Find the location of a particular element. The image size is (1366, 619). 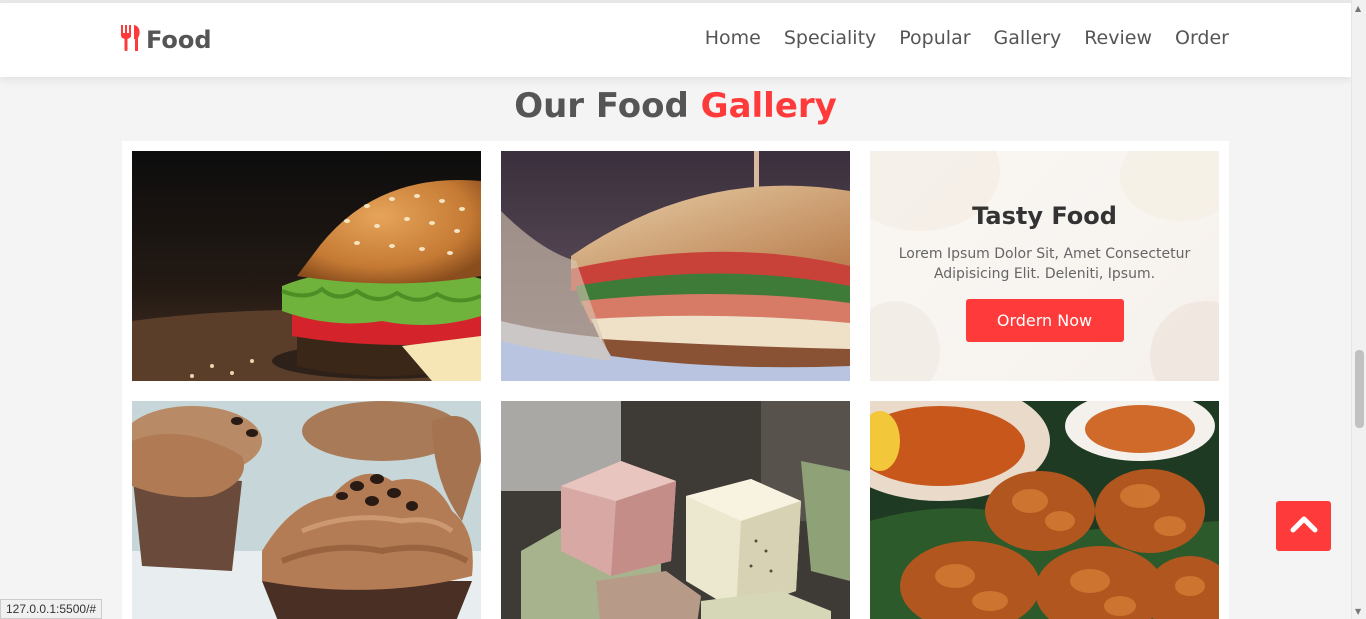

gallery-image-sandwich is located at coordinates (675, 266).